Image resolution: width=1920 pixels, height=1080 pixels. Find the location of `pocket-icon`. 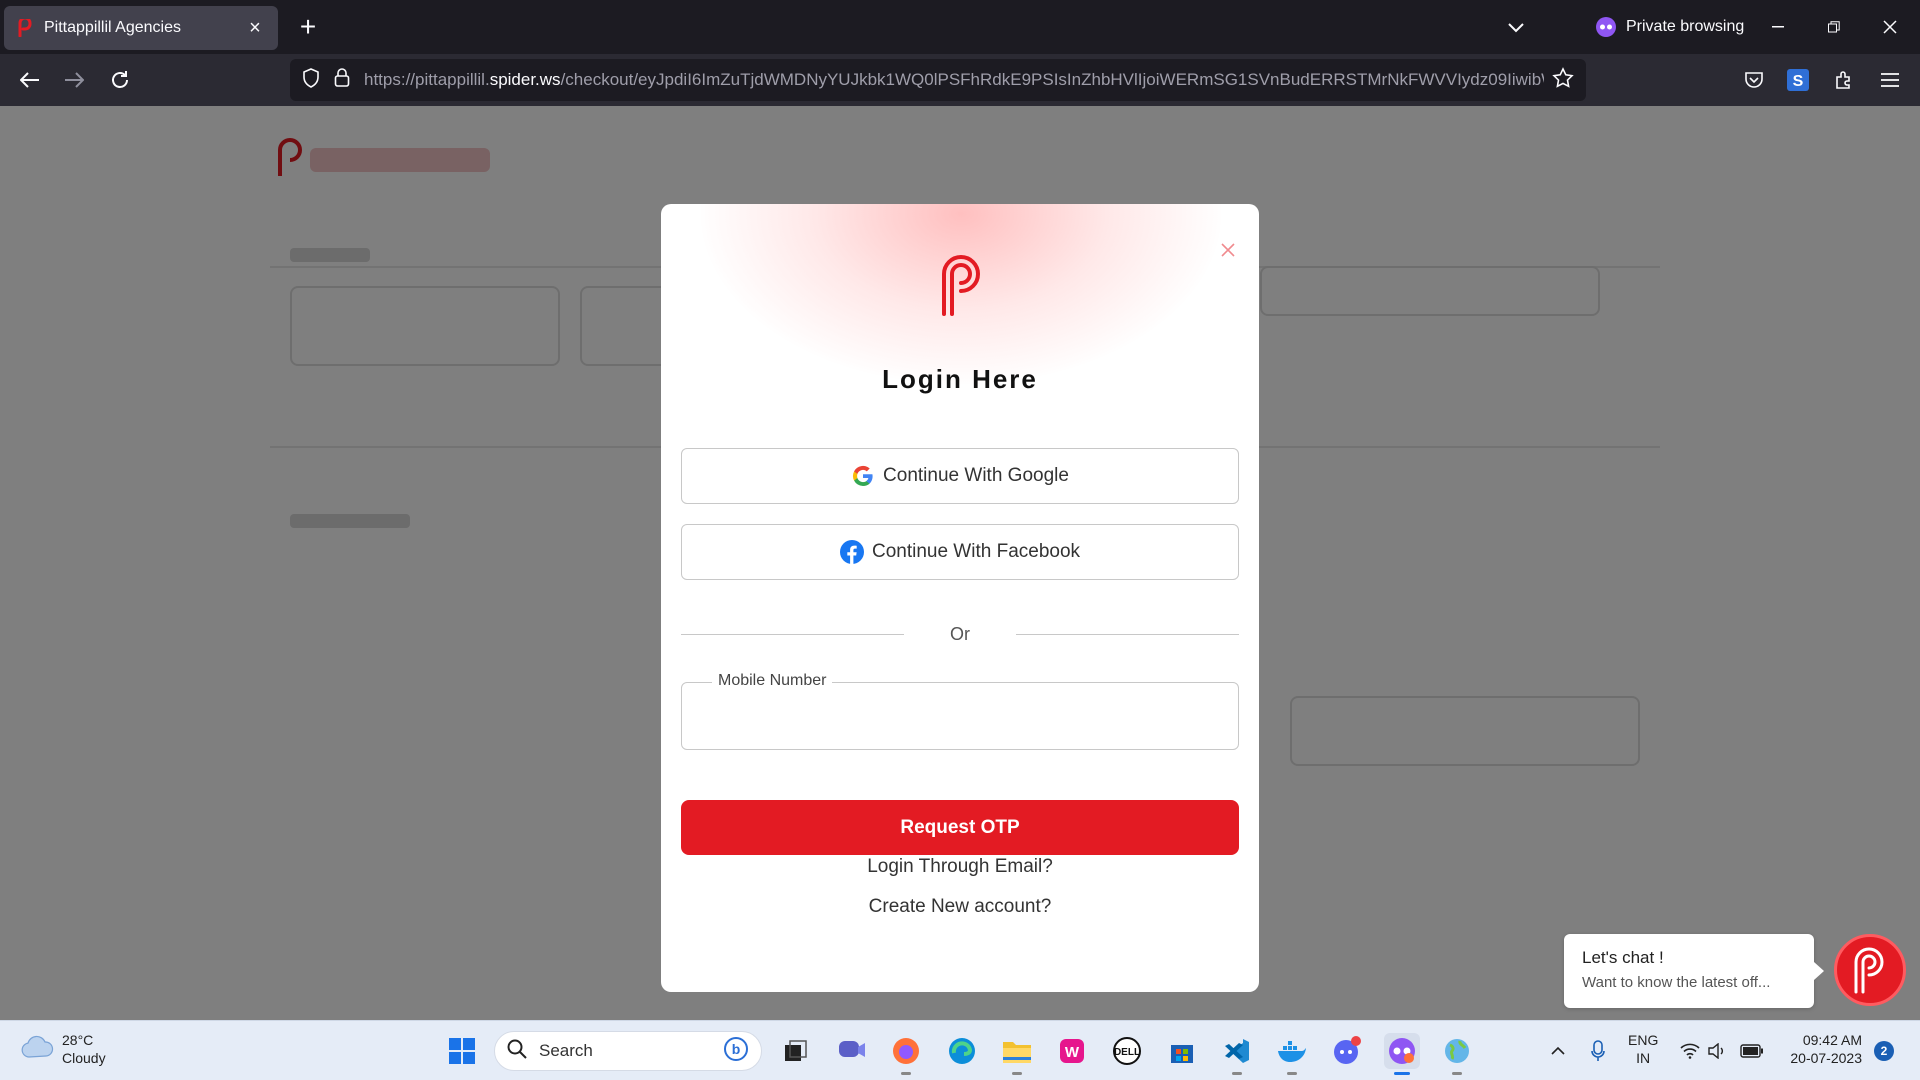

pocket-icon is located at coordinates (1754, 80).